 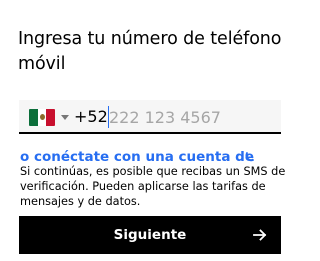 I want to click on country-code: +52, so click(x=91, y=116).